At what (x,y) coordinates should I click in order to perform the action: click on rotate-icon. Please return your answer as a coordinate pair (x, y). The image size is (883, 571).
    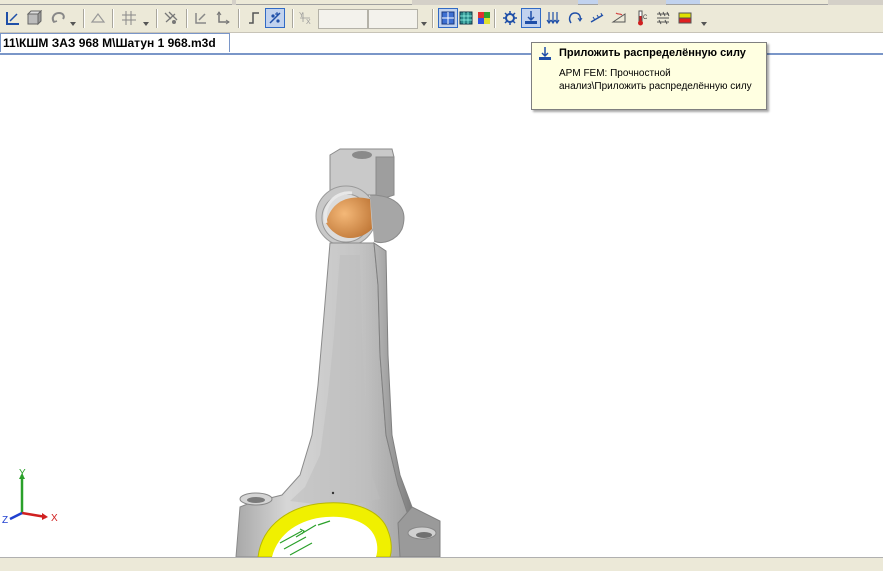
    Looking at the image, I should click on (58, 18).